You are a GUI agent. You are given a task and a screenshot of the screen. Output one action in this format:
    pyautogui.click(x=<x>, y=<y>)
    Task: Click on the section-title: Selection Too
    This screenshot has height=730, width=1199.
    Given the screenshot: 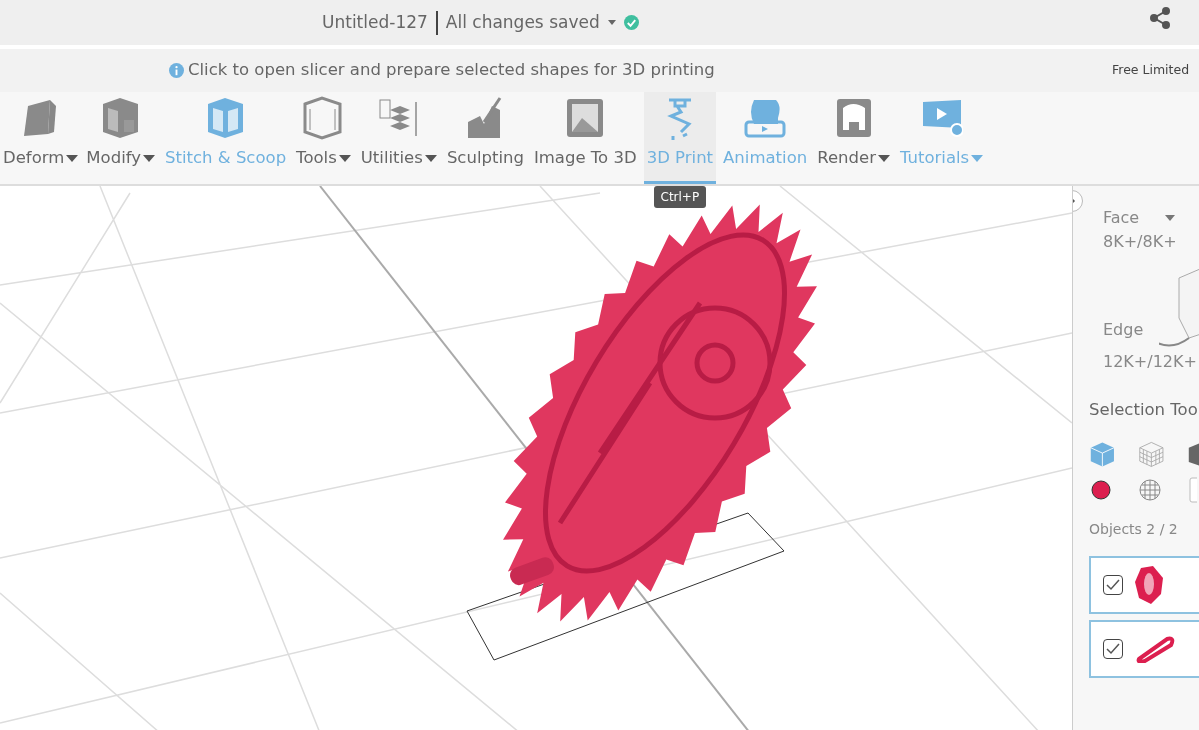 What is the action you would take?
    pyautogui.click(x=1144, y=410)
    